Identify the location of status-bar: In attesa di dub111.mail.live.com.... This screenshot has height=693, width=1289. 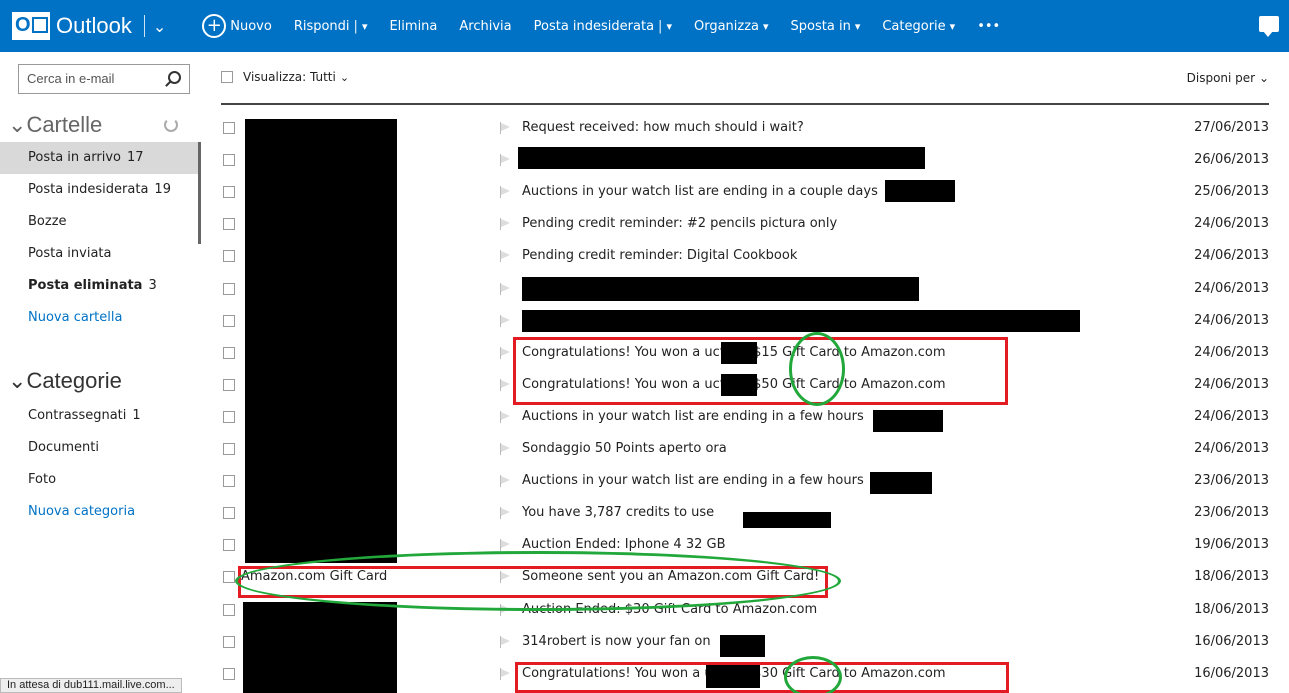
(91, 685).